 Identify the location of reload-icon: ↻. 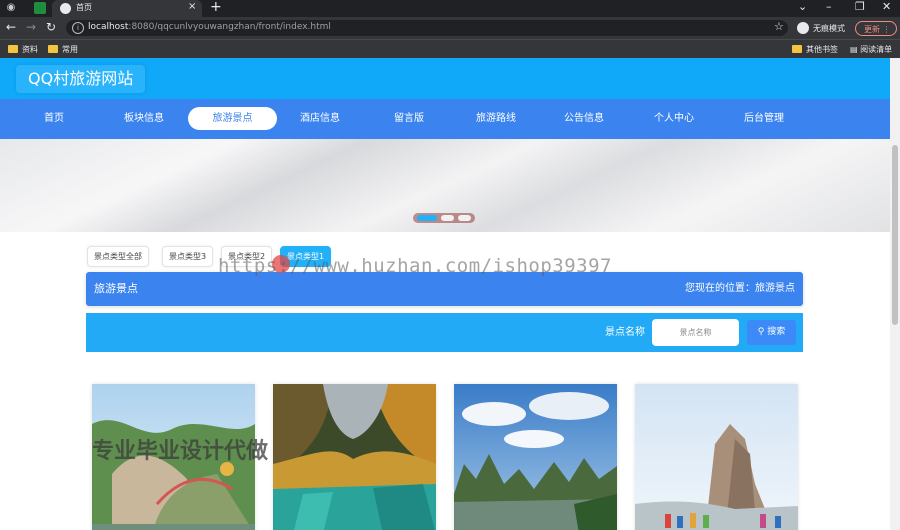
(51, 27).